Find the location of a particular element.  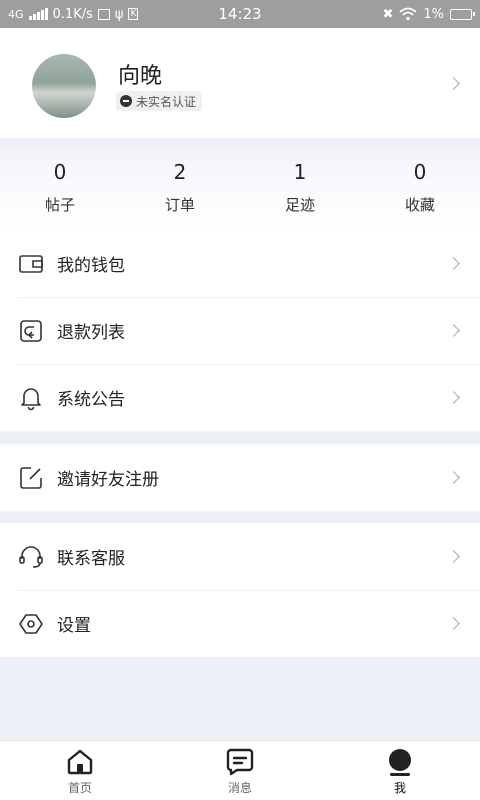

stat-value: 1 is located at coordinates (300, 172).